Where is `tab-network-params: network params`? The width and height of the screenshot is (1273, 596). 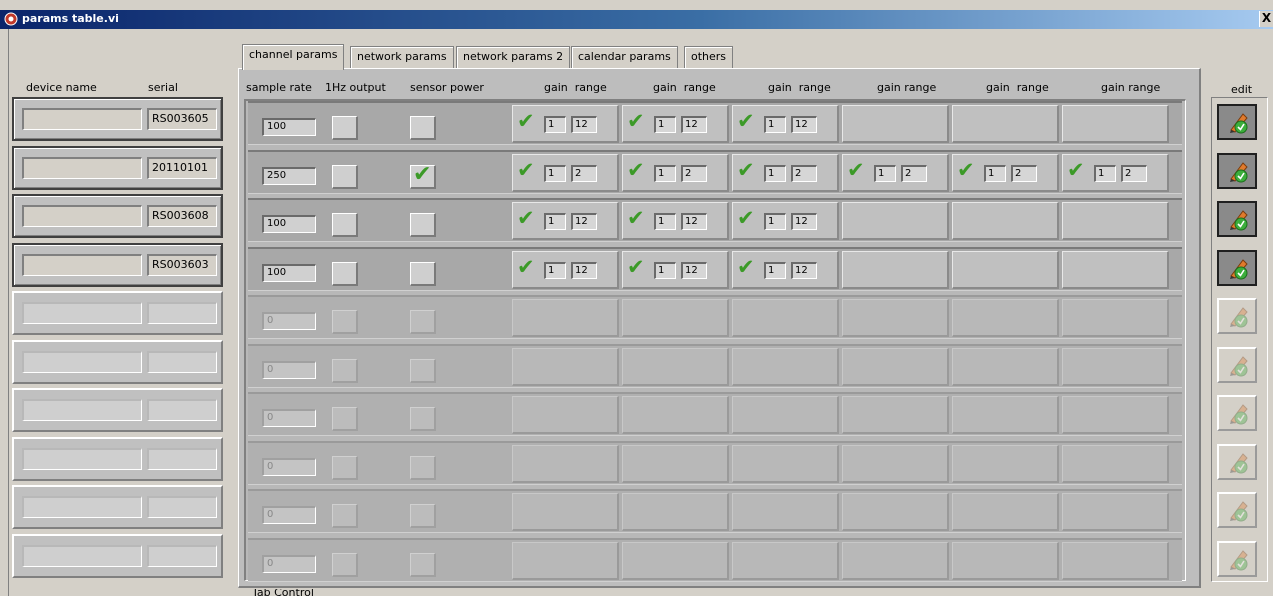 tab-network-params: network params is located at coordinates (402, 57).